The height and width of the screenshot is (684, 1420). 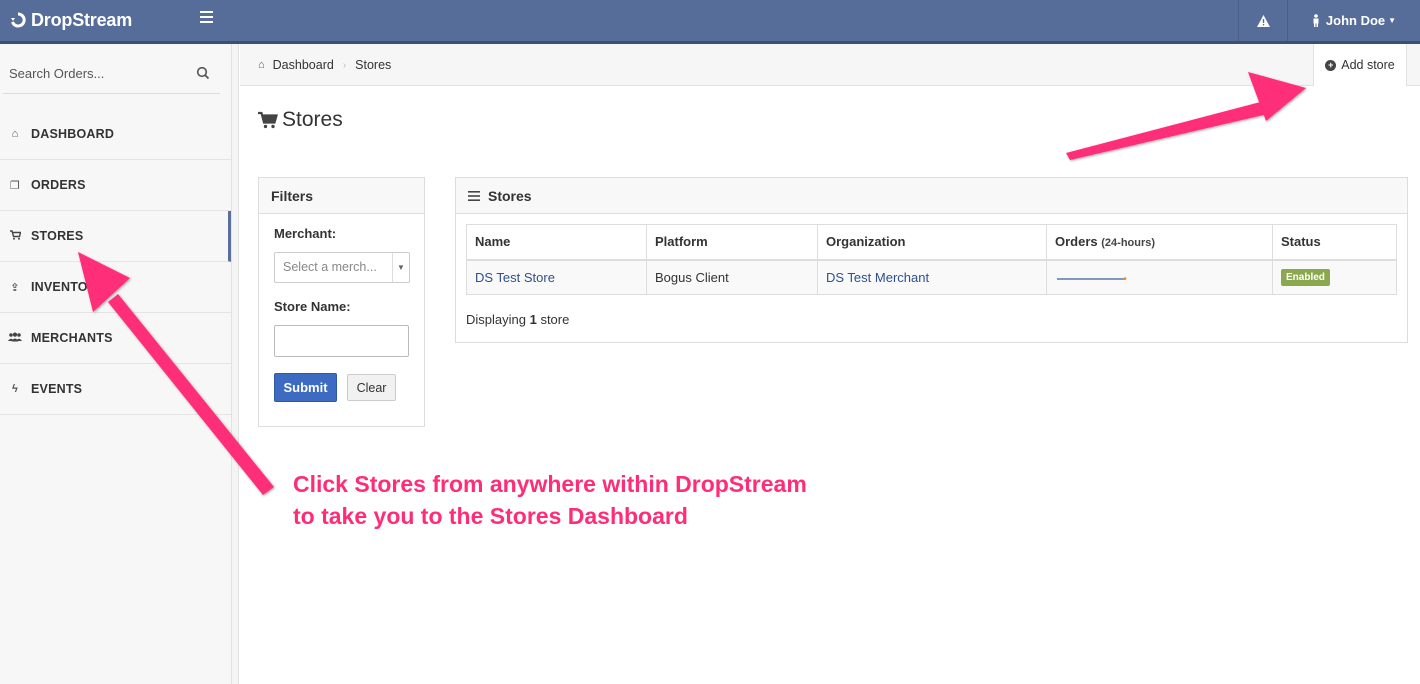 I want to click on upload-icon: ⇪, so click(x=15, y=287).